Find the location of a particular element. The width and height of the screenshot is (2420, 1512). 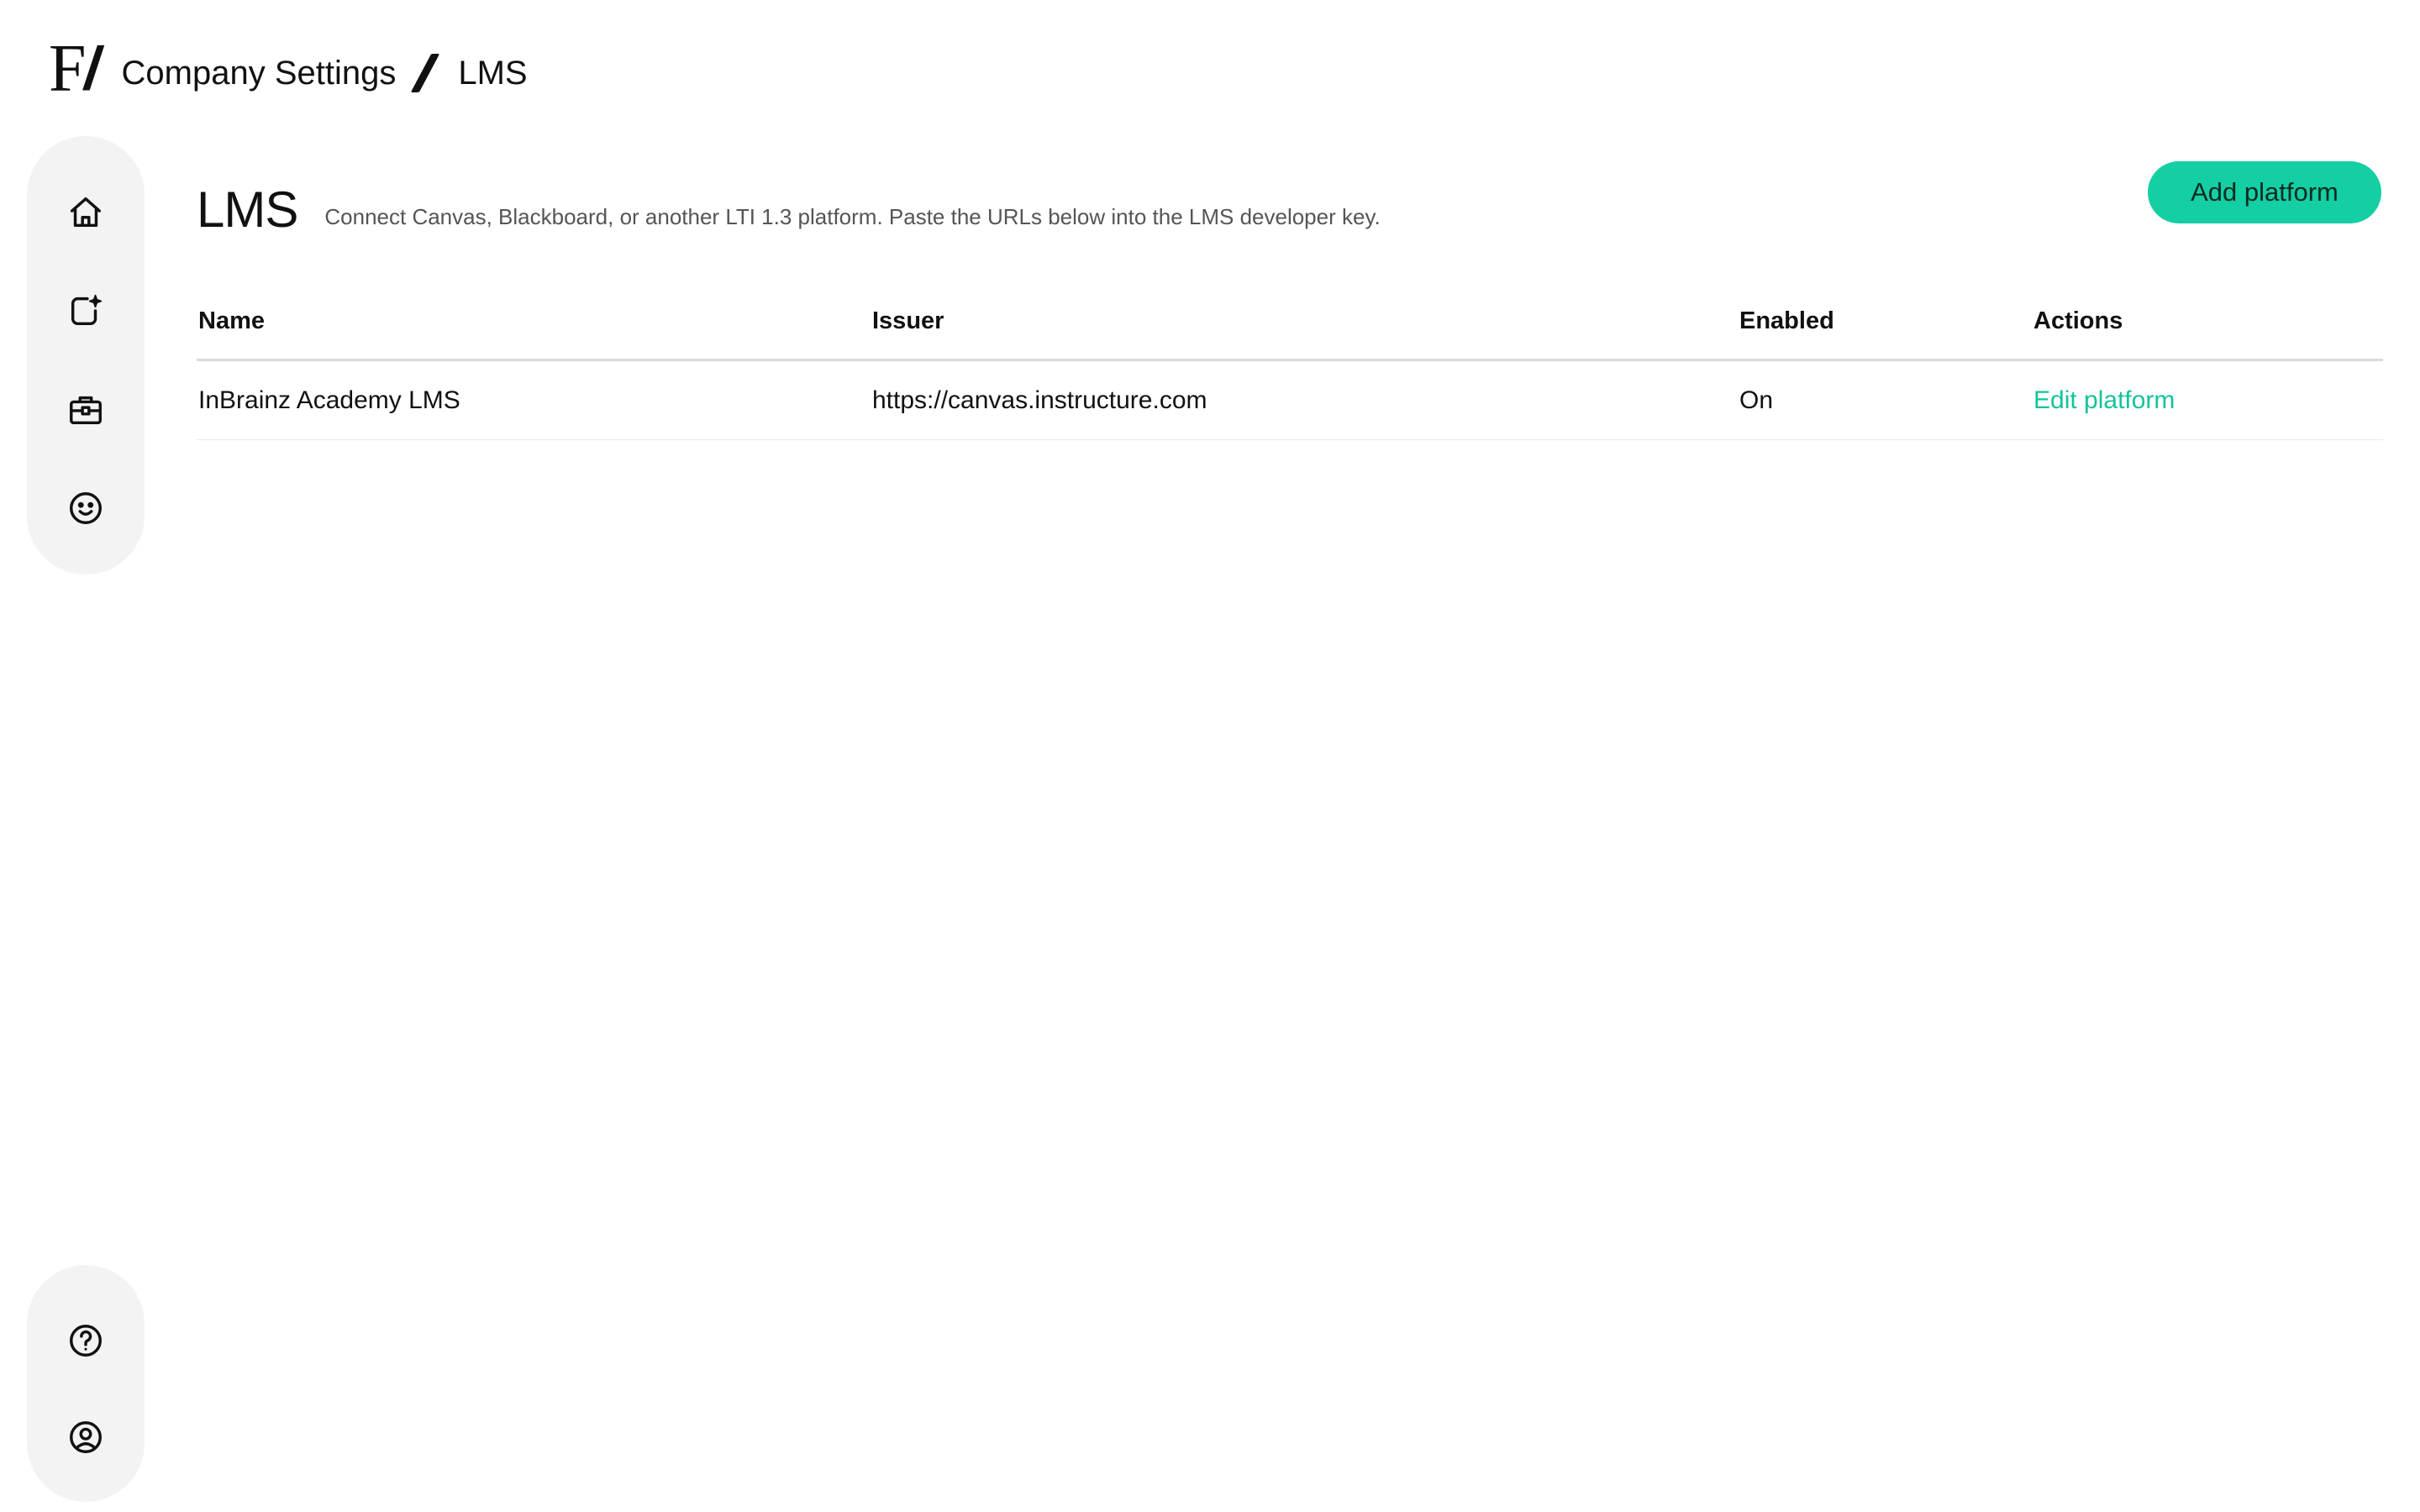

home-icon is located at coordinates (86, 212).